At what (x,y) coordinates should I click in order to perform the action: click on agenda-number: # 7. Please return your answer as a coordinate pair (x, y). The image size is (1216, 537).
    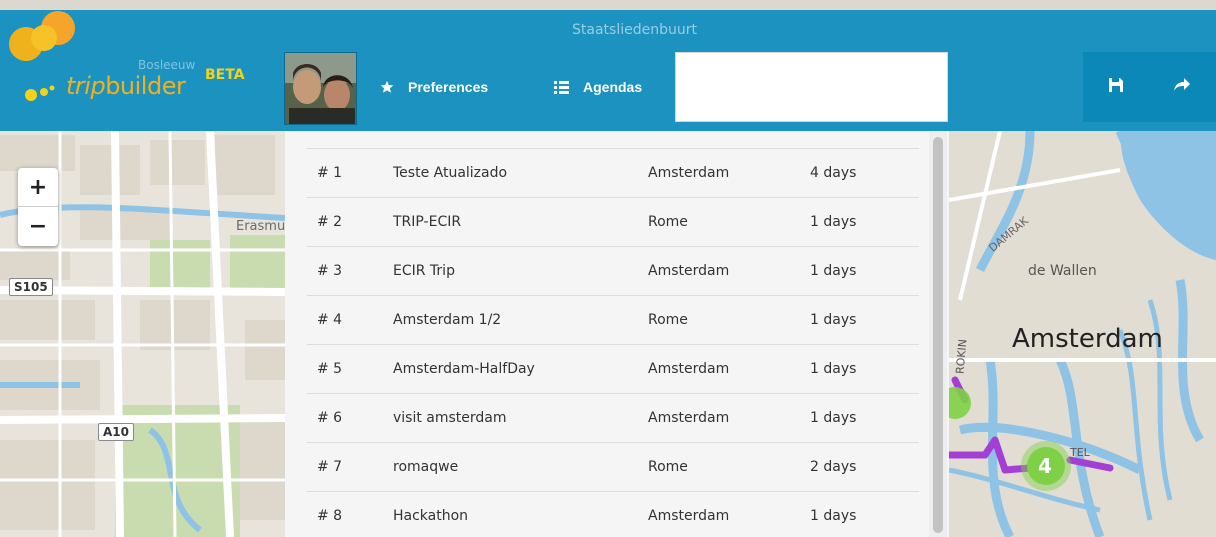
    Looking at the image, I should click on (330, 467).